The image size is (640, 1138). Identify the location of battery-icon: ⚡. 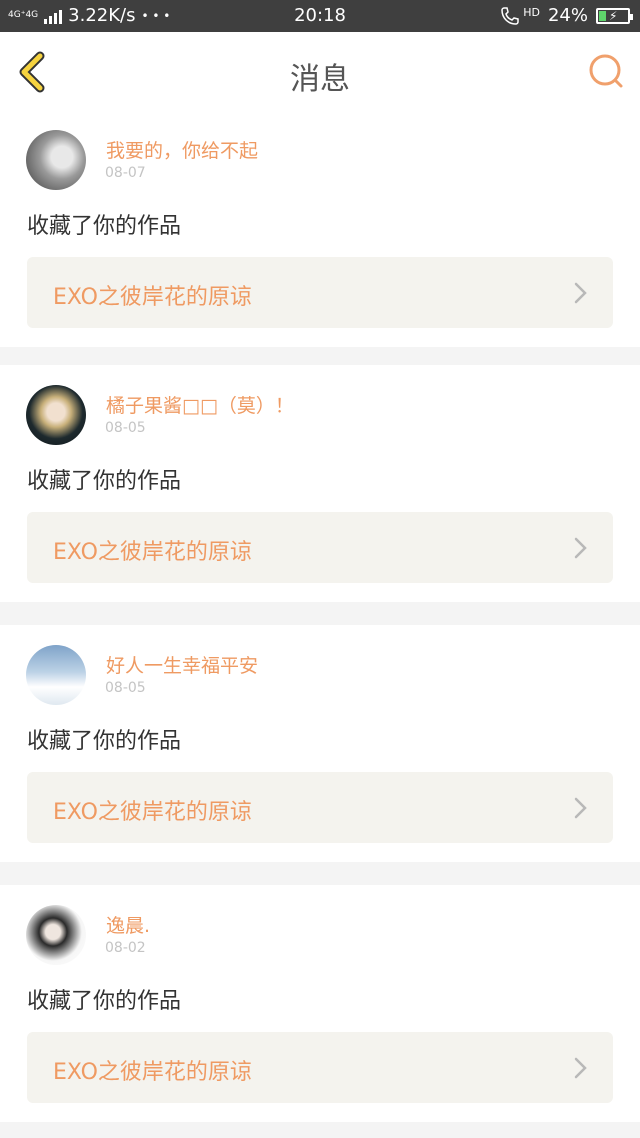
(614, 15).